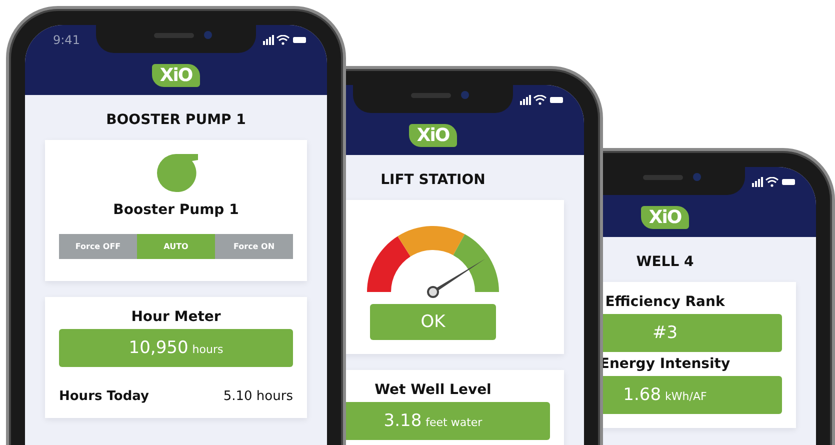 This screenshot has height=445, width=835. I want to click on page-title: WELL 4, so click(665, 262).